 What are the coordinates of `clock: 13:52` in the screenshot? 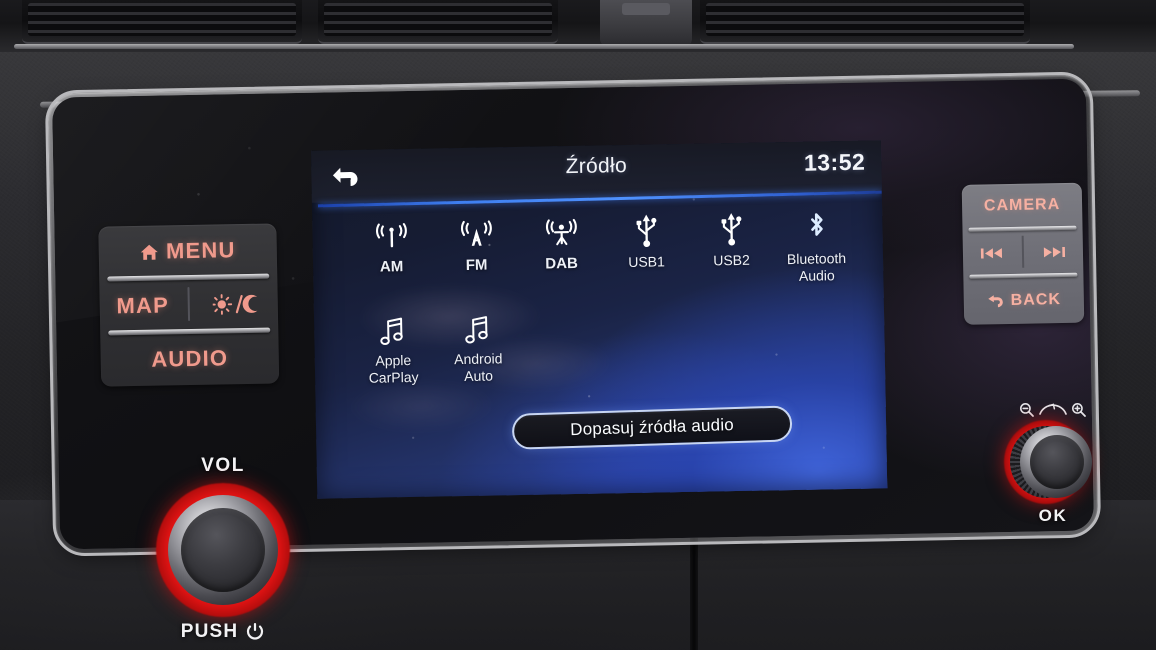 It's located at (834, 162).